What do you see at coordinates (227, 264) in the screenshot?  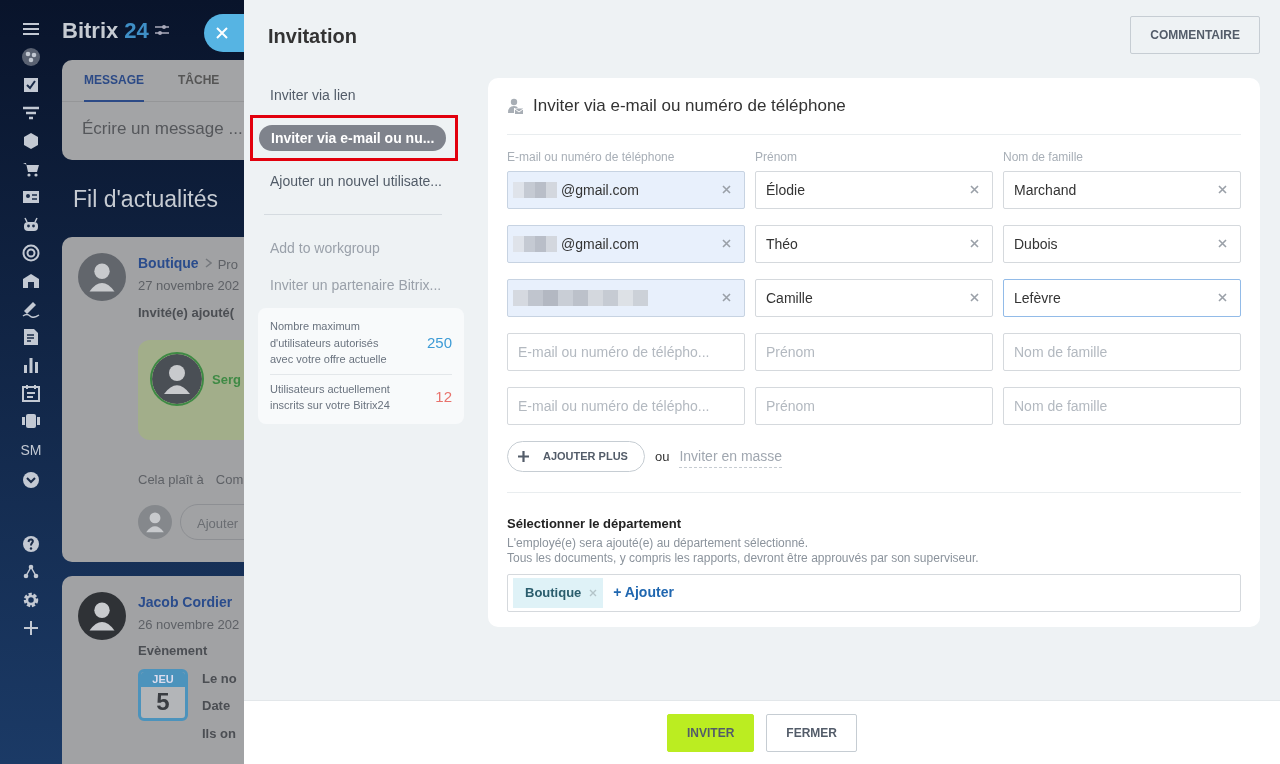 I see `post-destination: Pro` at bounding box center [227, 264].